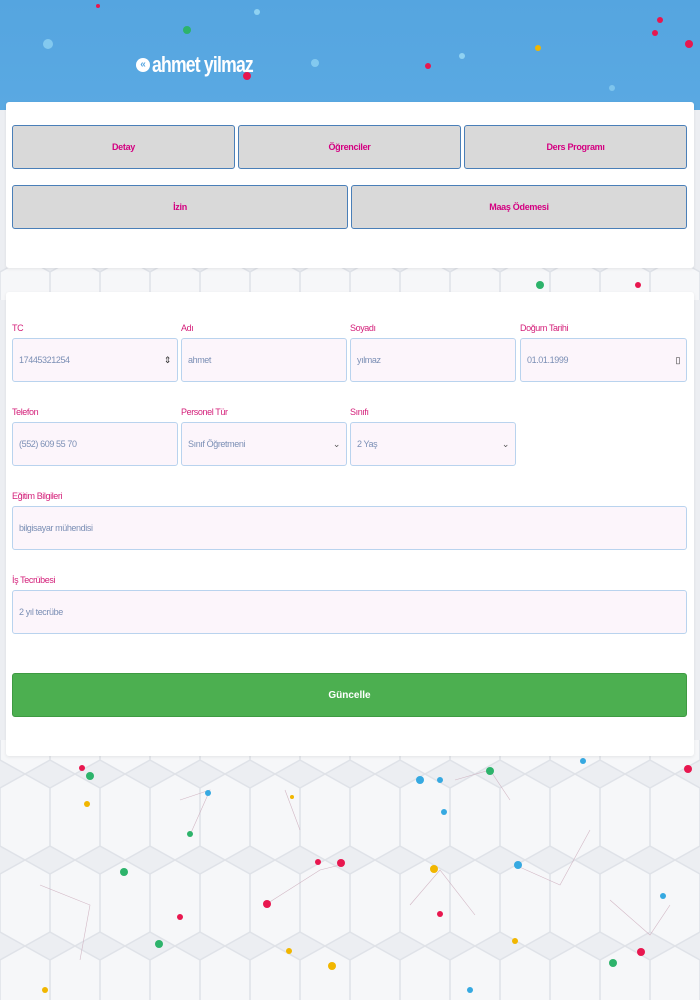  Describe the element at coordinates (18, 328) in the screenshot. I see `tc-label: TC` at that location.